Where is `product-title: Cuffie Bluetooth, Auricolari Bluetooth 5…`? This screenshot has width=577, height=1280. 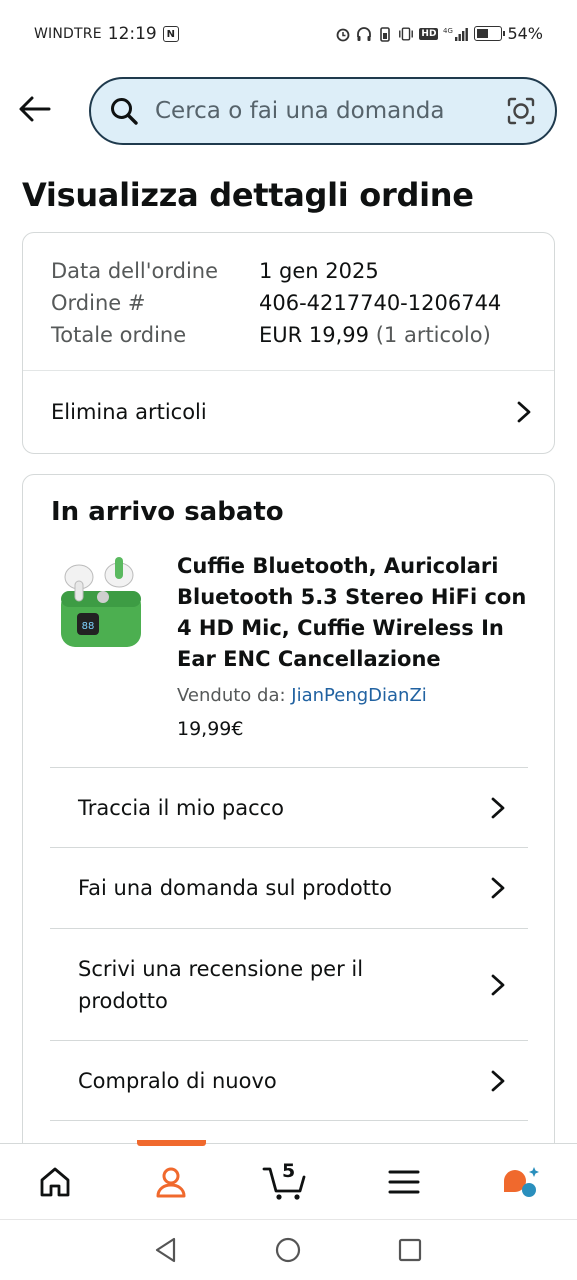
product-title: Cuffie Bluetooth, Auricolari Bluetooth 5… is located at coordinates (354, 613).